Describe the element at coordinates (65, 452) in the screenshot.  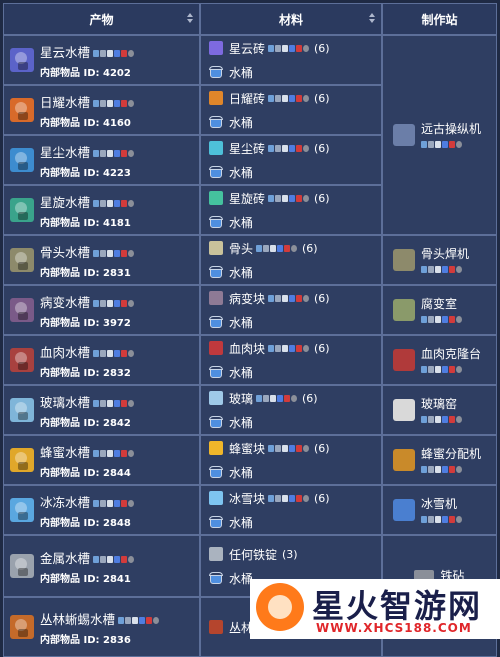
I see `product-name-link: 蜂蜜水槽` at that location.